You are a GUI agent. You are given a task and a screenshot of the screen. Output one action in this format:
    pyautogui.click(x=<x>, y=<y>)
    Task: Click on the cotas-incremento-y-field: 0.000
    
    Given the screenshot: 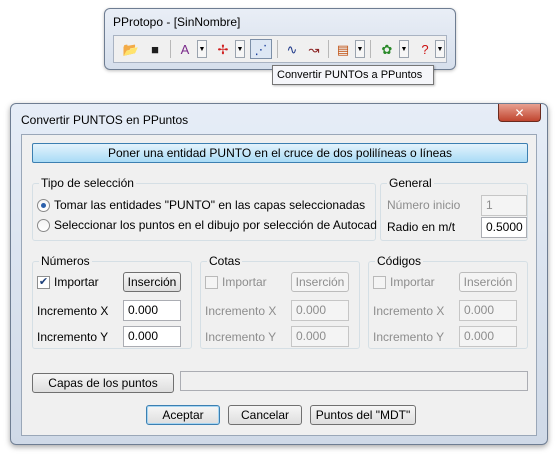 What is the action you would take?
    pyautogui.click(x=320, y=336)
    